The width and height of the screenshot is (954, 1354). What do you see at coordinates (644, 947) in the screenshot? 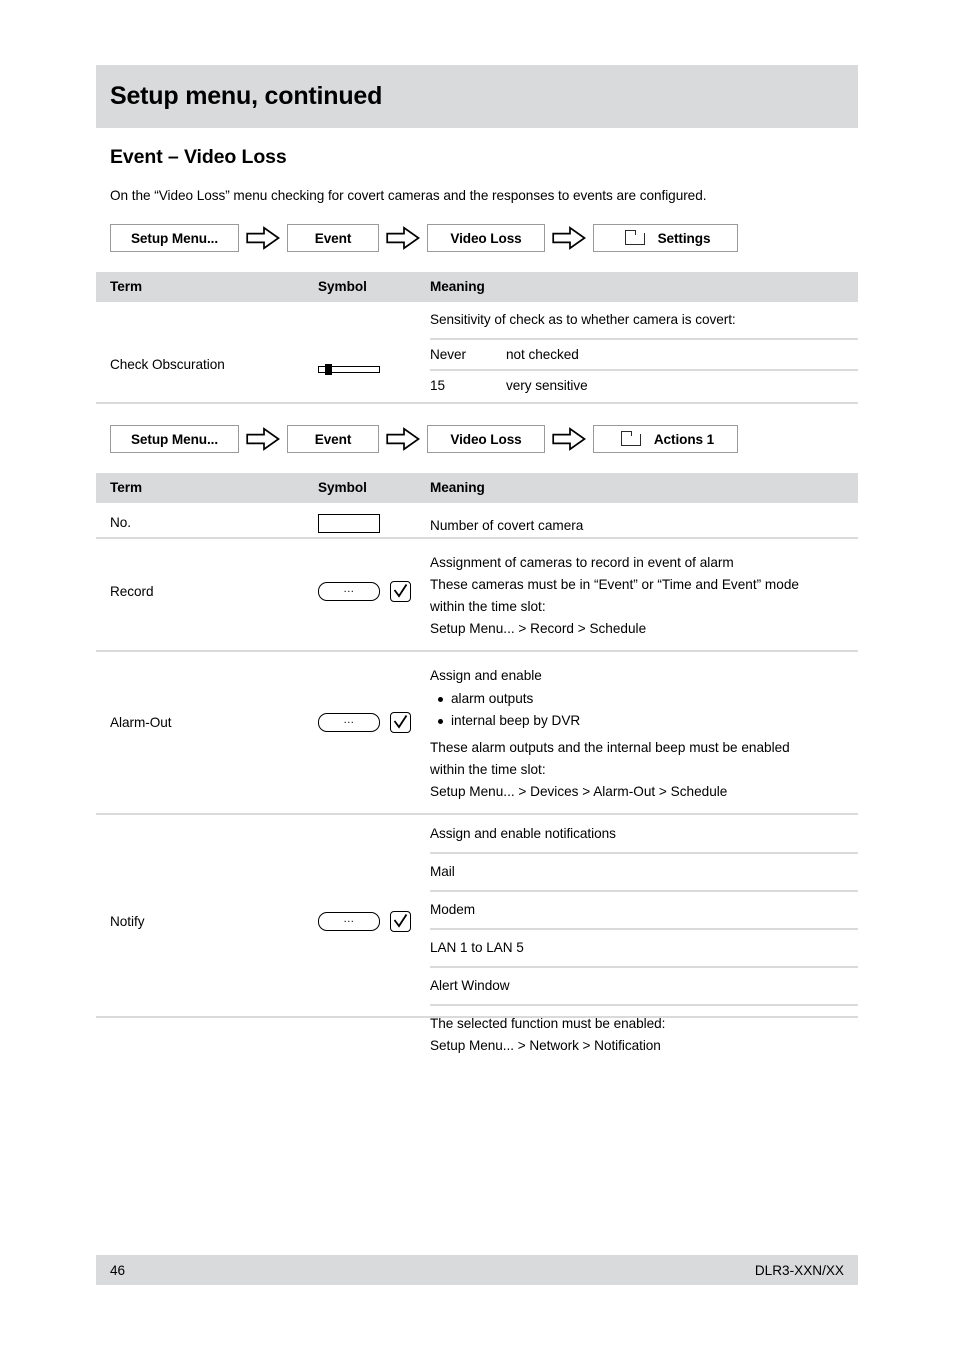
I see `meaning-subrow: LAN 1 to LAN 5` at bounding box center [644, 947].